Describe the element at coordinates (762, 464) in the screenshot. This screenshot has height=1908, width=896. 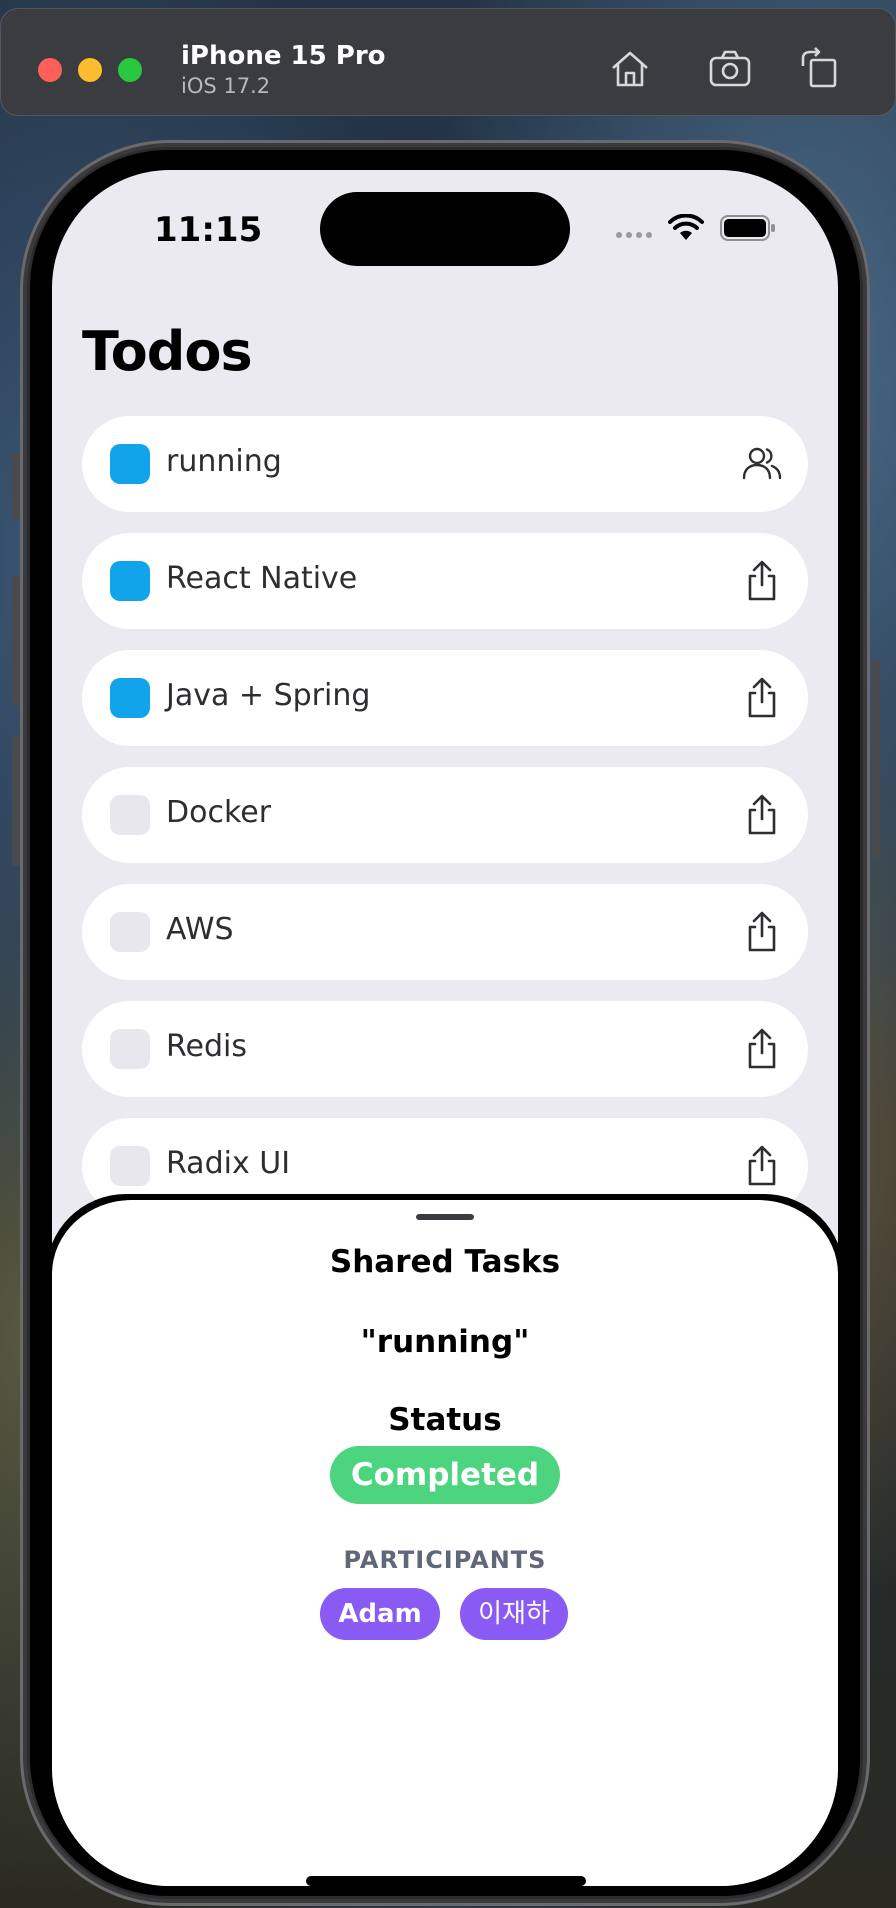
I see `participants-icon` at that location.